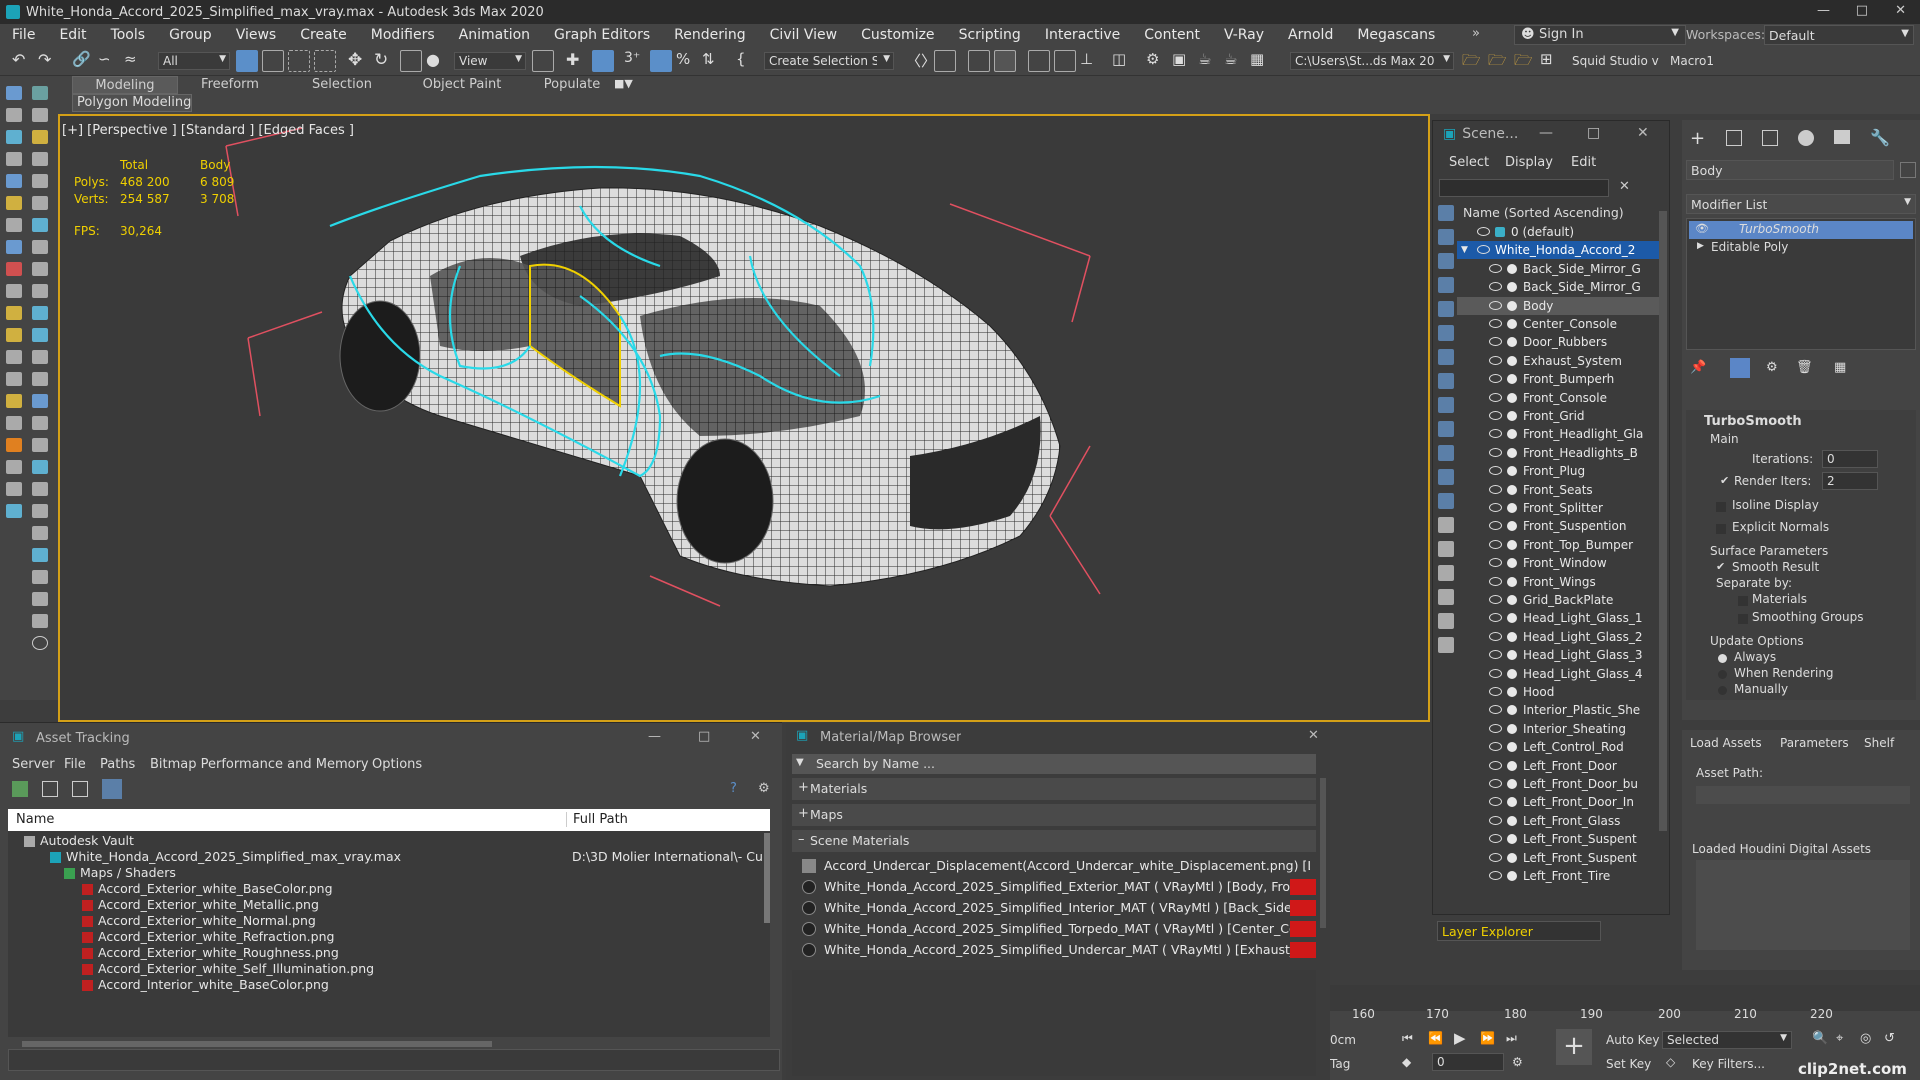 This screenshot has height=1080, width=1920. Describe the element at coordinates (1468, 1062) in the screenshot. I see `current-frame-field: 0` at that location.